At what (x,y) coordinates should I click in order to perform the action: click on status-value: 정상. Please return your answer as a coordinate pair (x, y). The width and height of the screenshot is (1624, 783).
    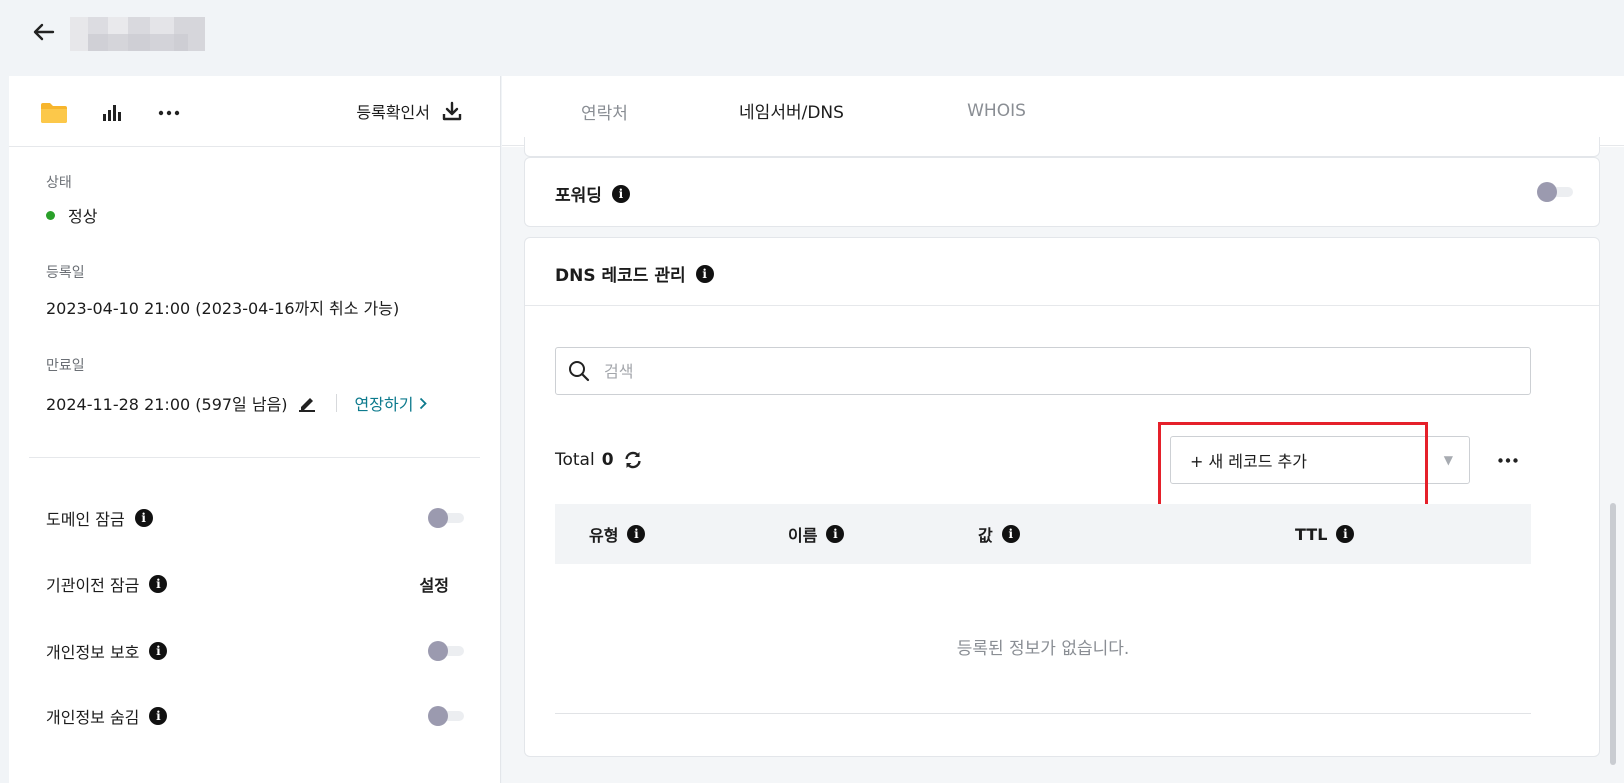
    Looking at the image, I should click on (71, 215).